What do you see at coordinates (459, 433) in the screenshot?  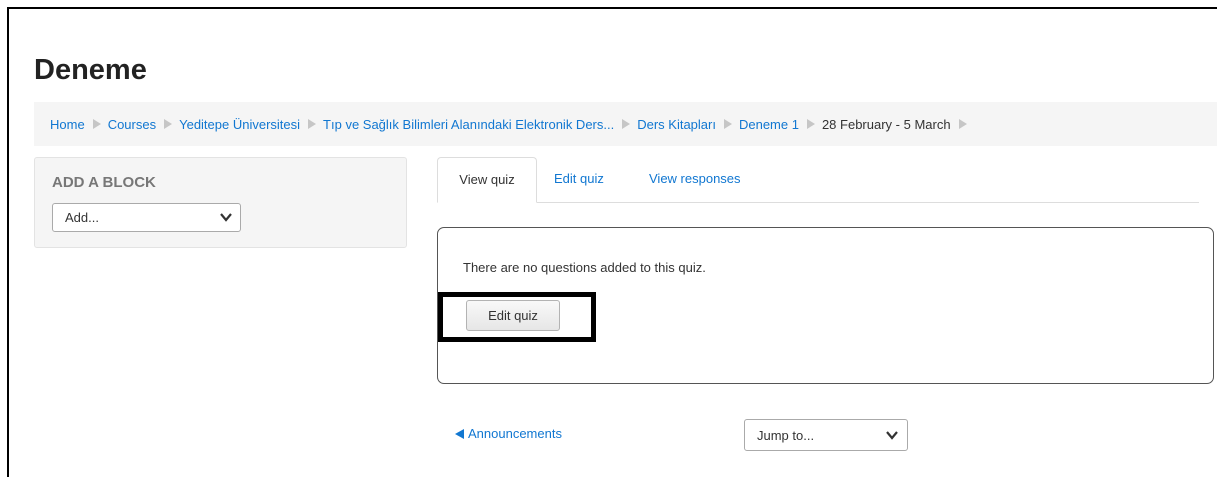 I see `triangle-left-icon` at bounding box center [459, 433].